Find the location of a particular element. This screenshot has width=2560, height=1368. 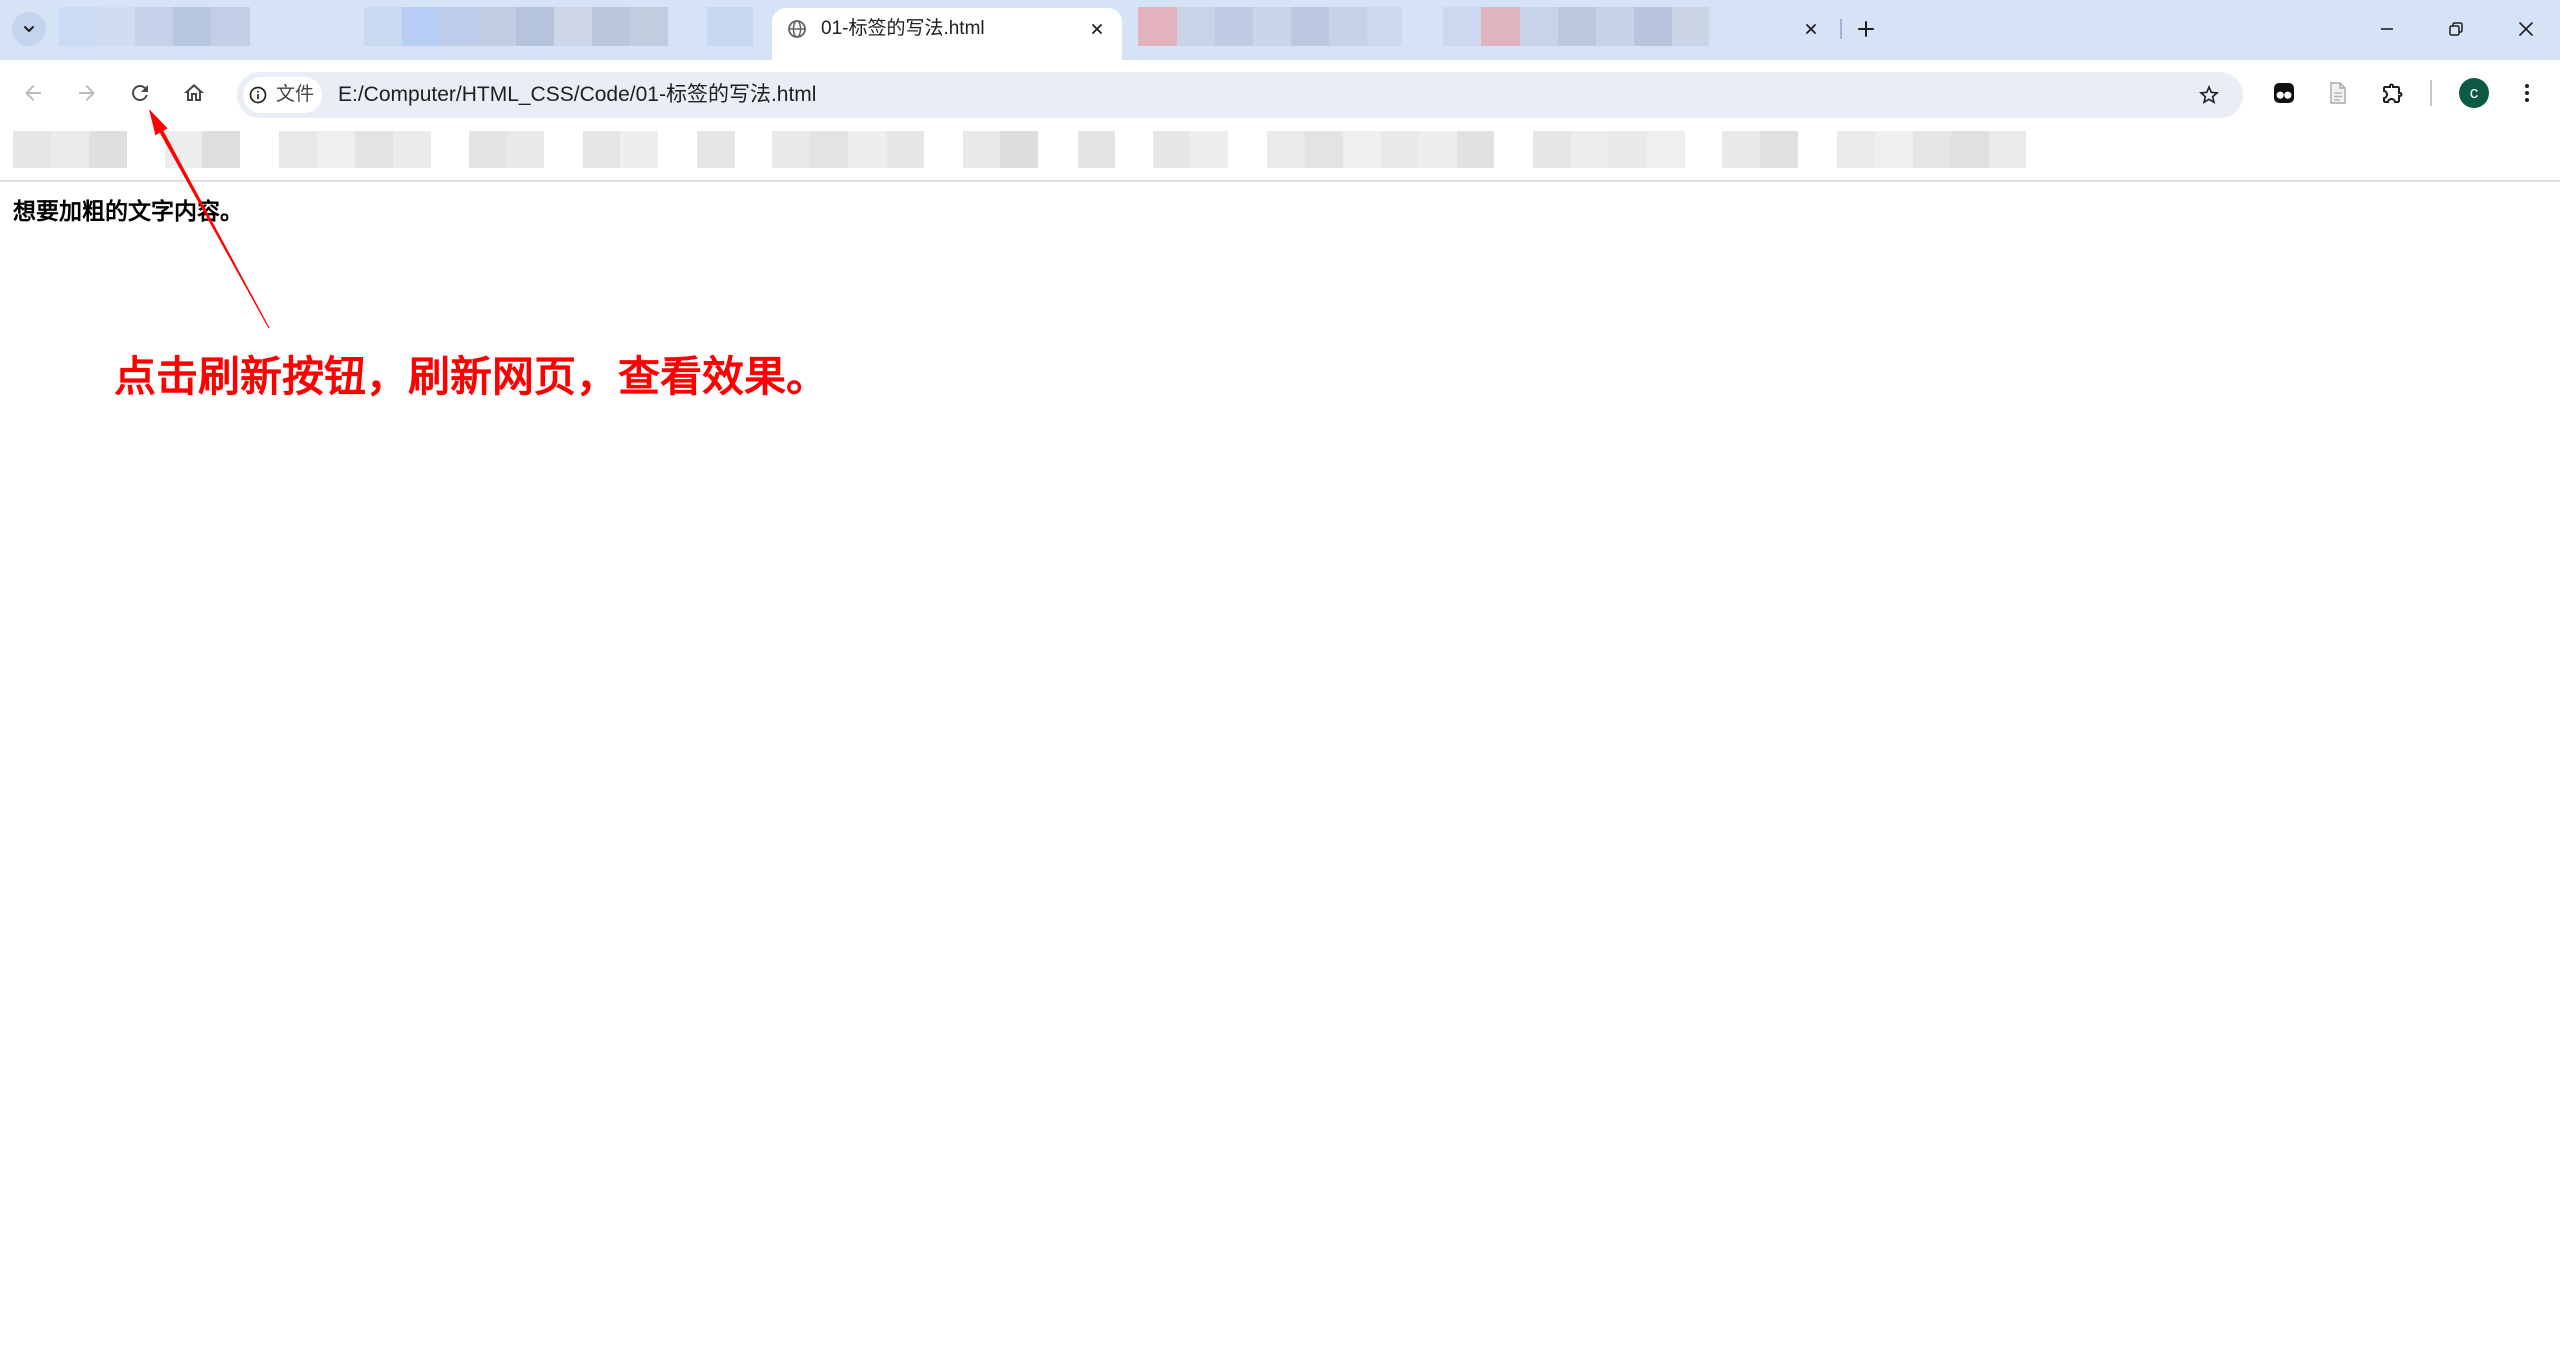

info-icon is located at coordinates (258, 95).